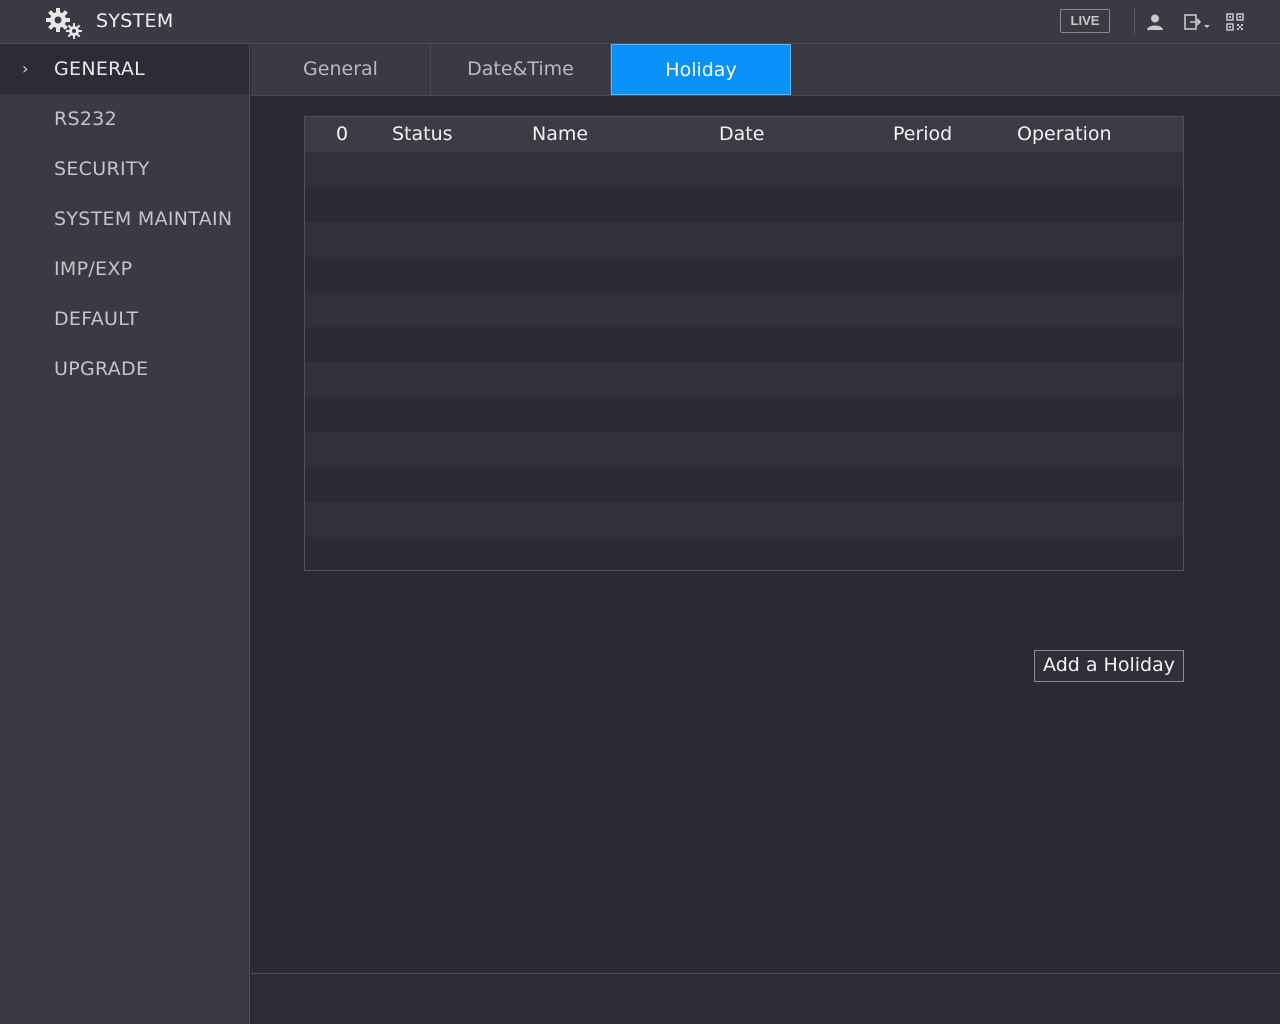 The height and width of the screenshot is (1024, 1280). I want to click on sidebar-item-label: IMP/EXP, so click(93, 269).